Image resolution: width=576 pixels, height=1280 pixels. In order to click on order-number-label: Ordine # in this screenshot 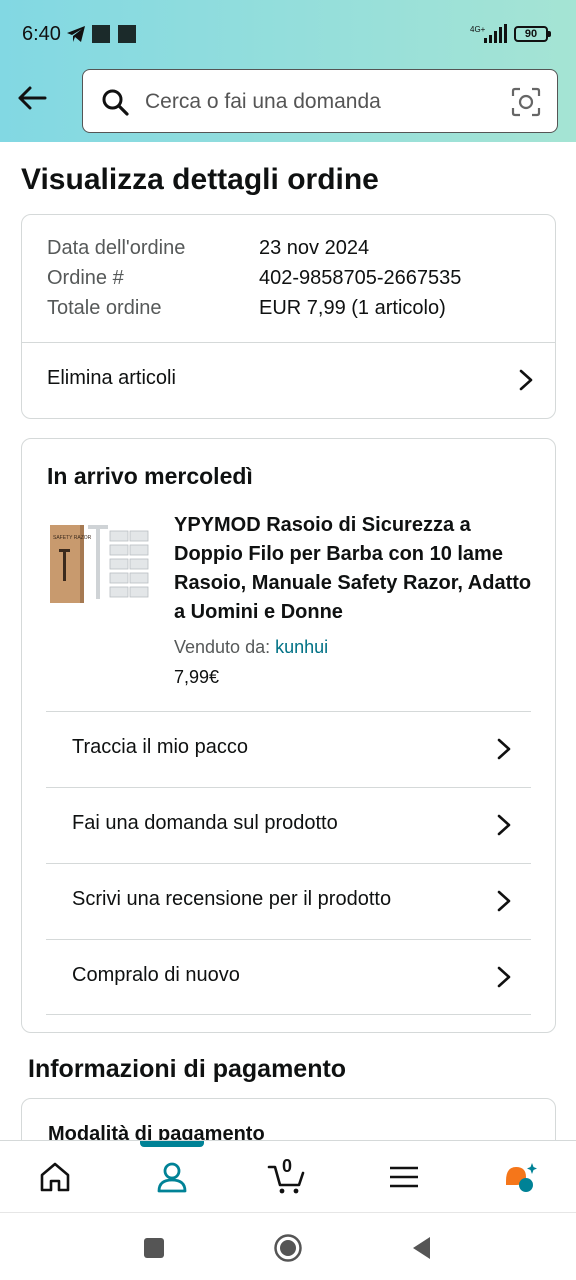, I will do `click(85, 278)`.